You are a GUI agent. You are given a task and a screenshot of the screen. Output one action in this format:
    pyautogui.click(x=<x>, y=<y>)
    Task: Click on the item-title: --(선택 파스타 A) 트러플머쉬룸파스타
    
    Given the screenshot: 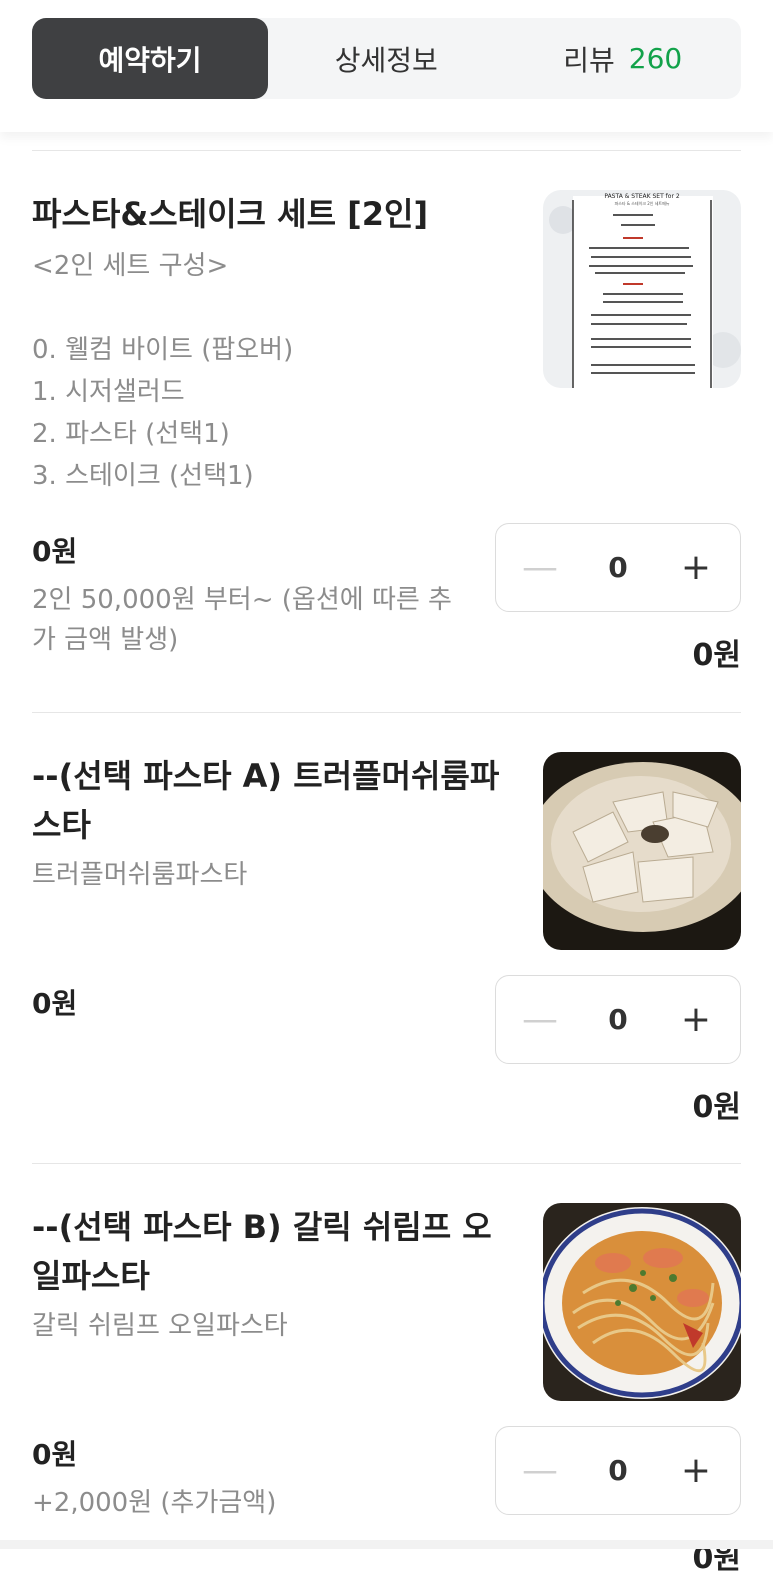 What is the action you would take?
    pyautogui.click(x=266, y=800)
    